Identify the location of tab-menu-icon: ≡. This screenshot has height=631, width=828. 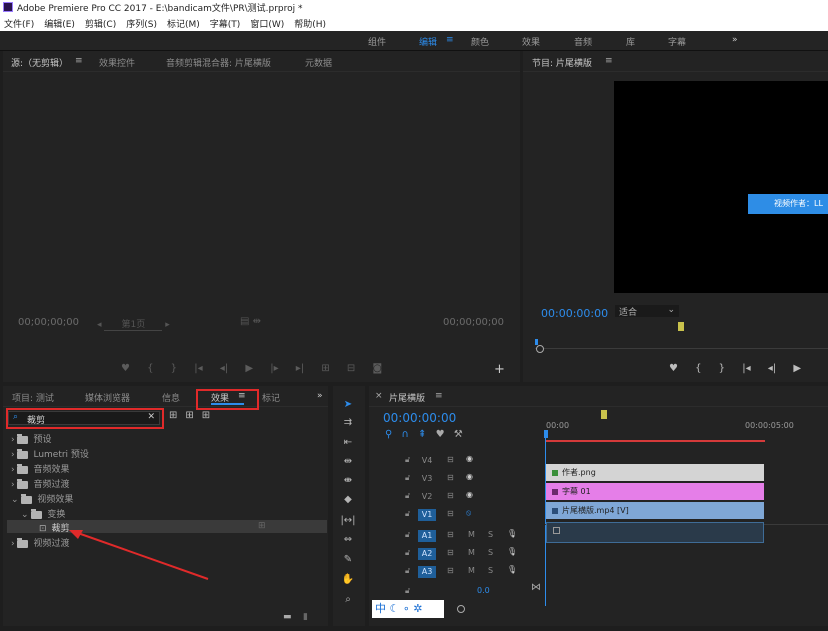
(79, 61).